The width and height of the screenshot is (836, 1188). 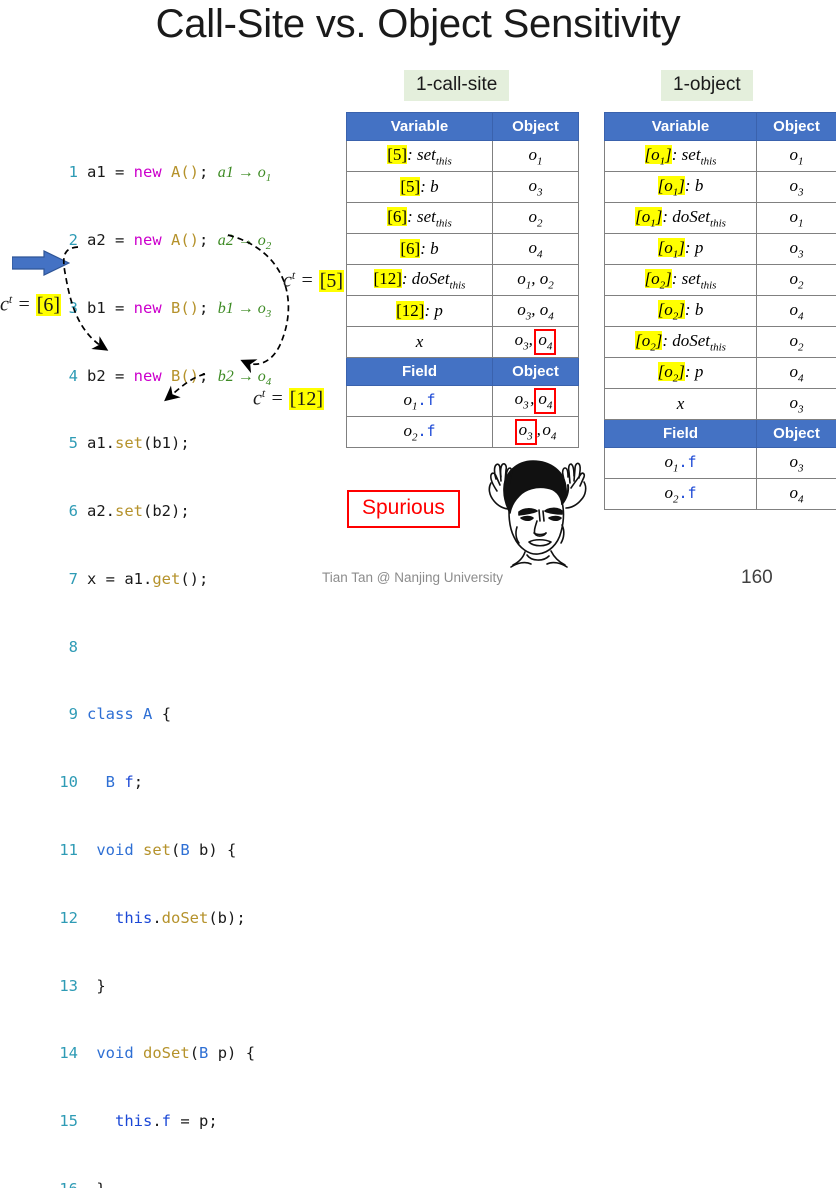 What do you see at coordinates (681, 187) in the screenshot?
I see `variable-cell: [o1]: b` at bounding box center [681, 187].